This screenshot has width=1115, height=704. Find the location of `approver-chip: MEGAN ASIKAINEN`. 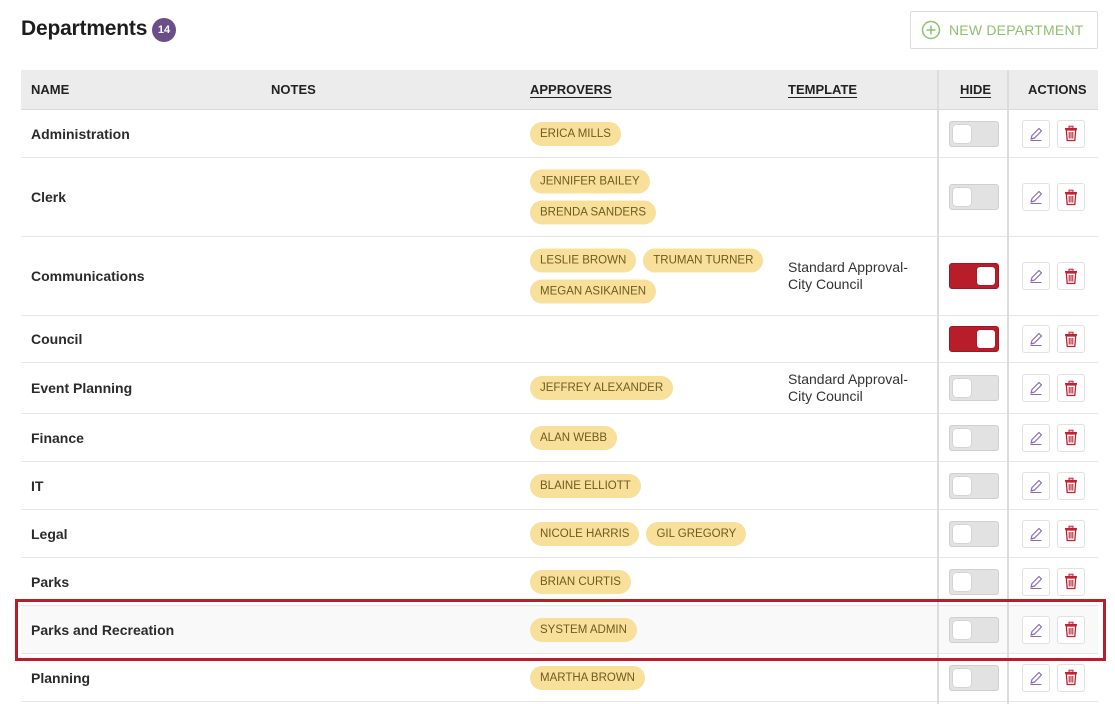

approver-chip: MEGAN ASIKAINEN is located at coordinates (593, 291).